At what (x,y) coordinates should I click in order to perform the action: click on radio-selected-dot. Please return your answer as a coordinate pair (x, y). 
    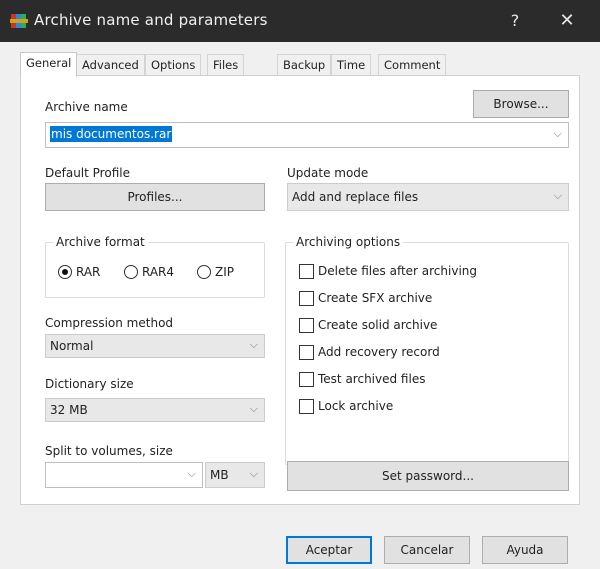
    Looking at the image, I should click on (65, 272).